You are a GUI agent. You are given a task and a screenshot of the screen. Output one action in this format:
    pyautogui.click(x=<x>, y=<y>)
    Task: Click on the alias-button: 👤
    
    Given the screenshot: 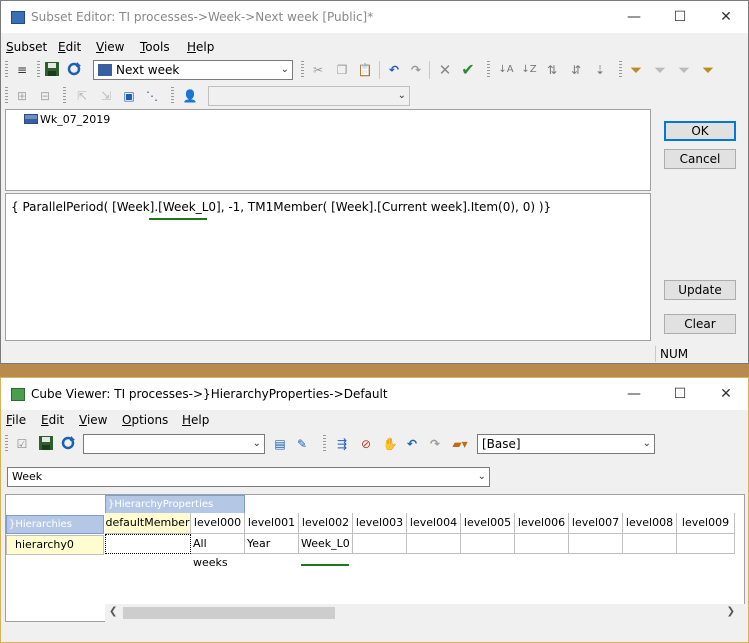 What is the action you would take?
    pyautogui.click(x=190, y=96)
    